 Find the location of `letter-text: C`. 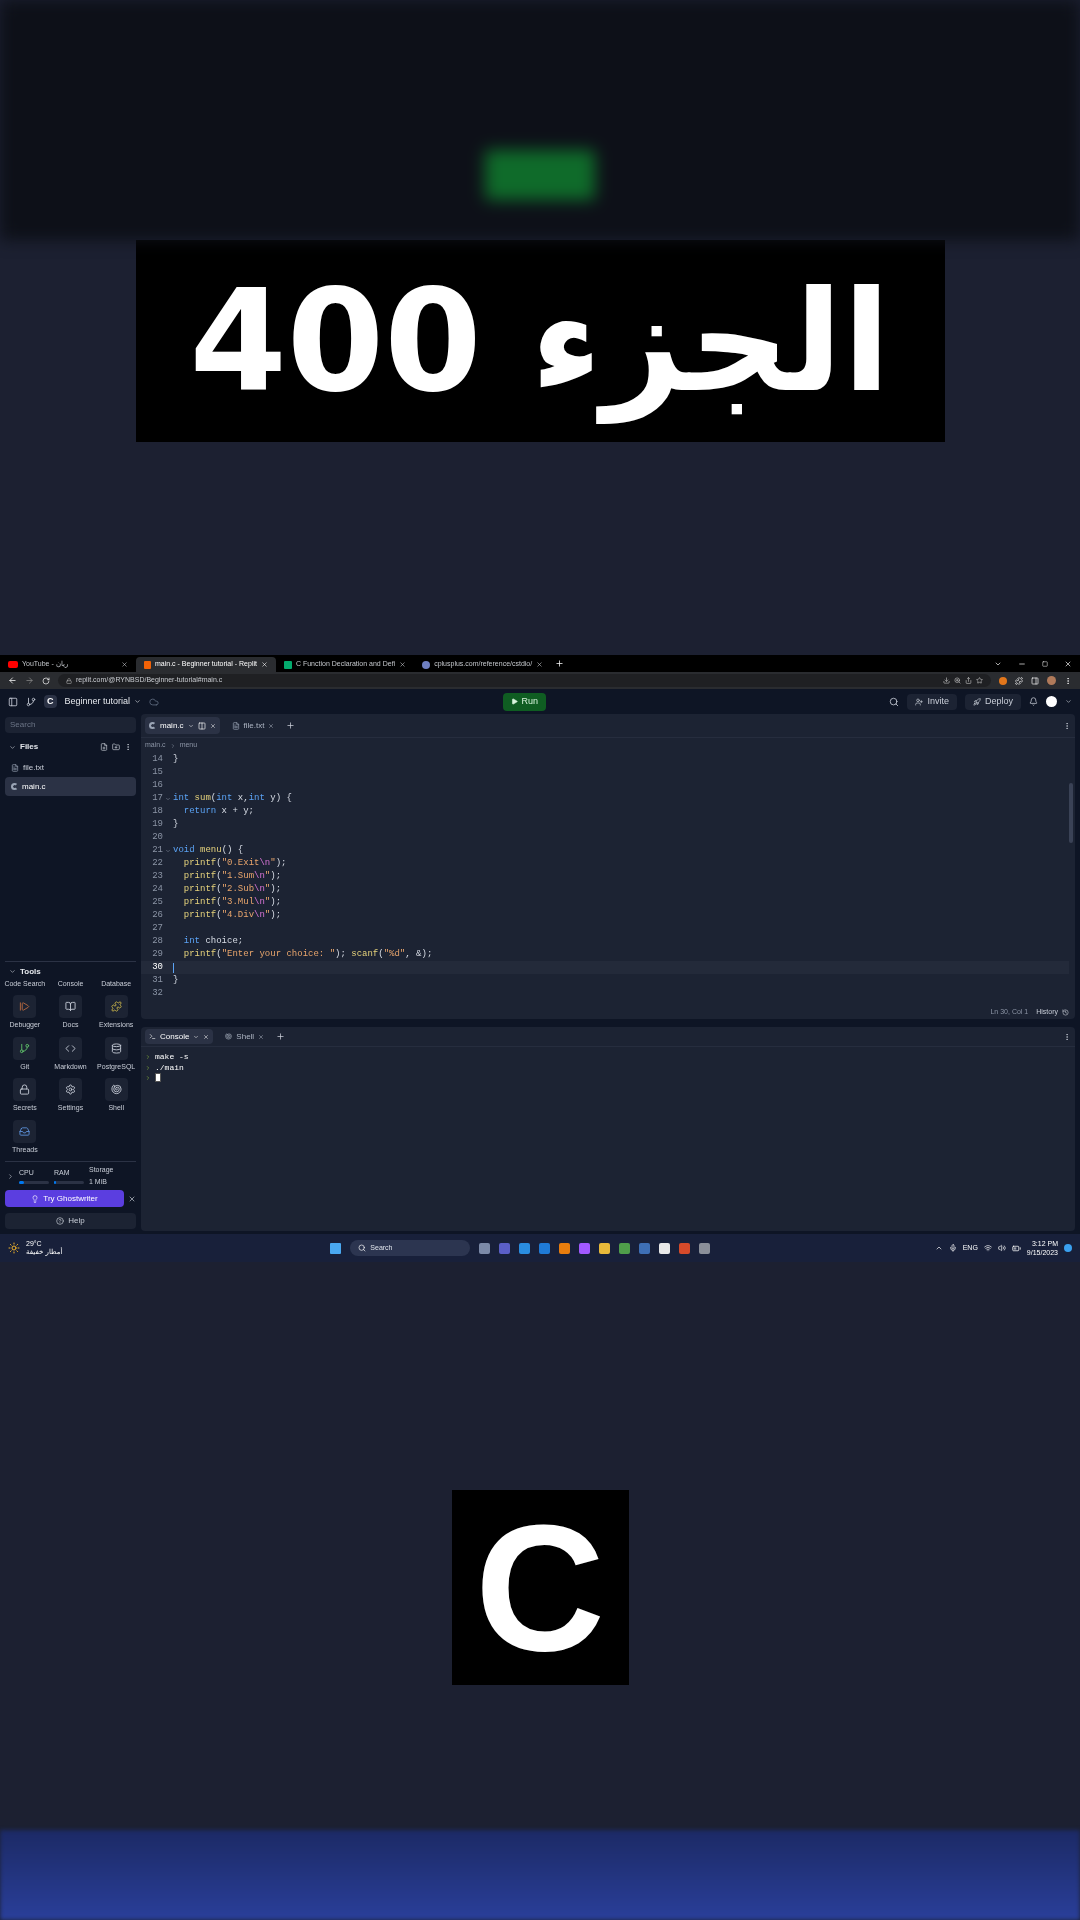

letter-text: C is located at coordinates (540, 1587).